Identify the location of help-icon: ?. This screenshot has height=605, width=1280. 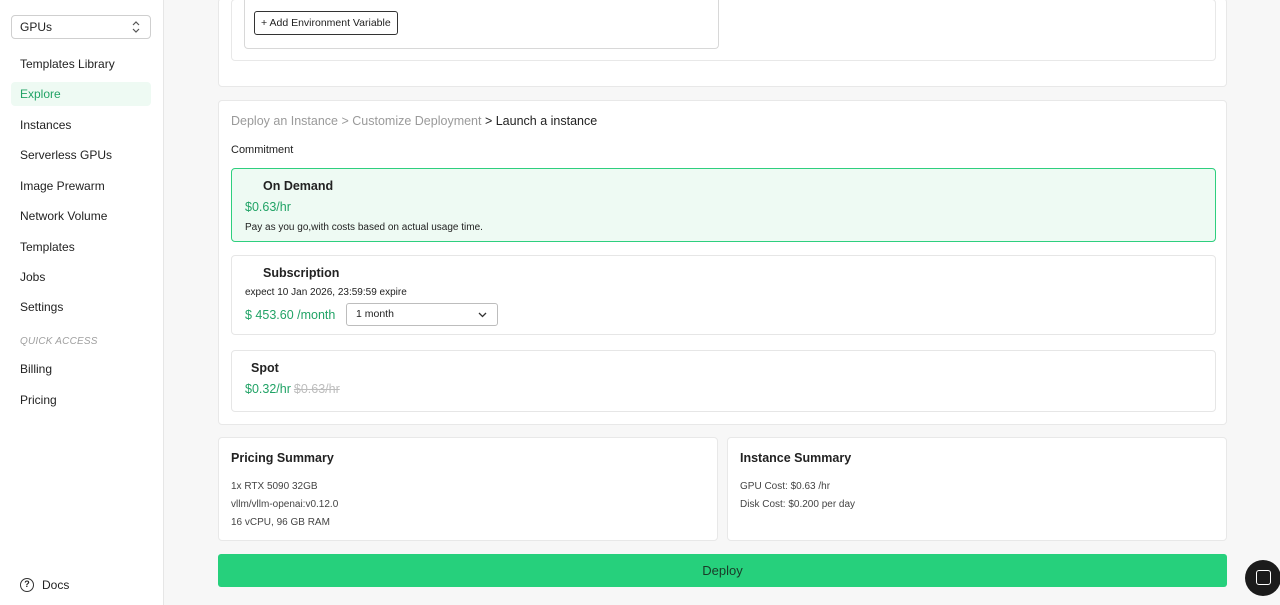
(27, 585).